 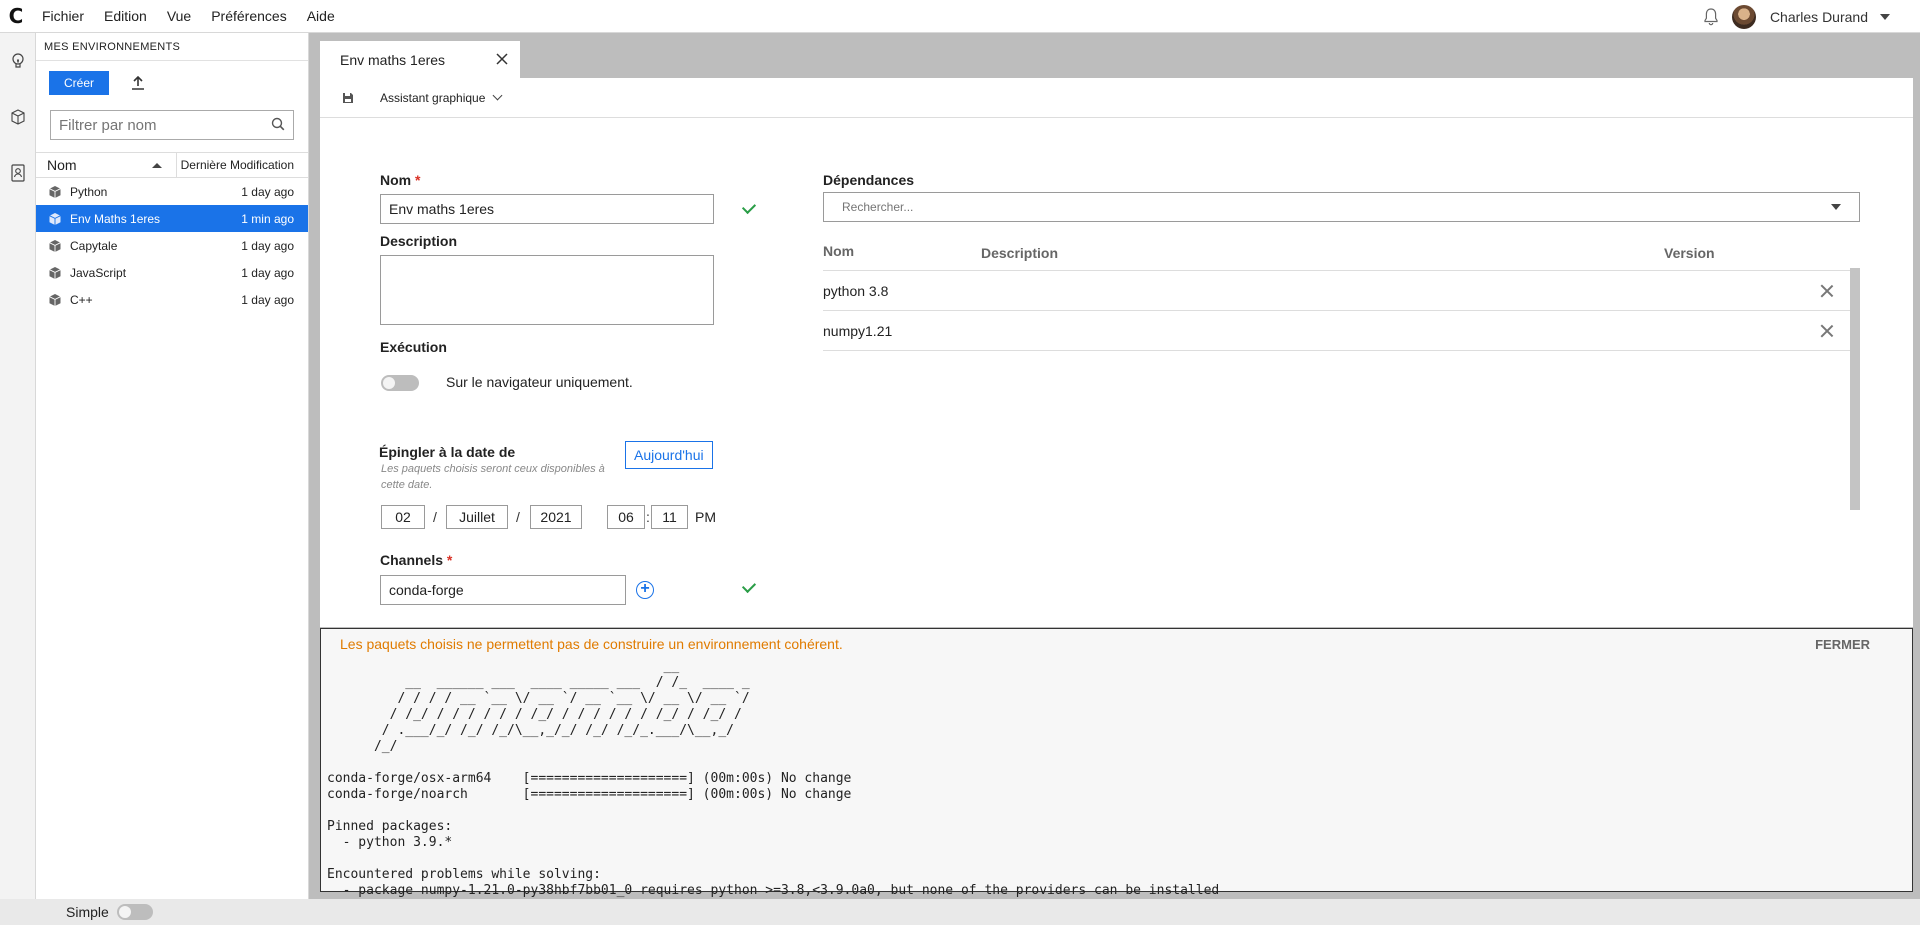 I want to click on search-icon, so click(x=278, y=125).